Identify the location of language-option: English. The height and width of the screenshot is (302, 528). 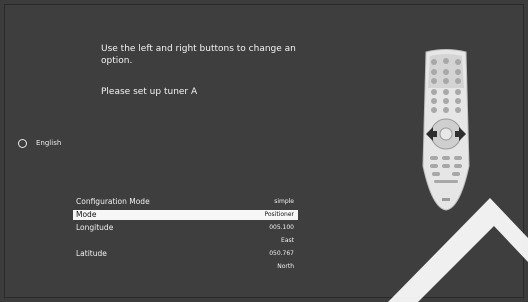
(39, 143).